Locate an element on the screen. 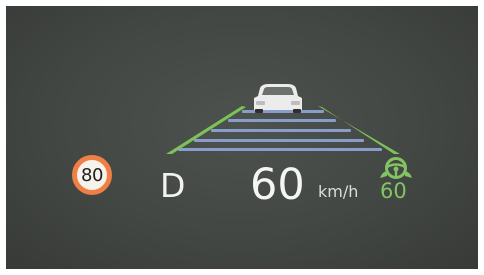  lane-guidance is located at coordinates (283, 119).